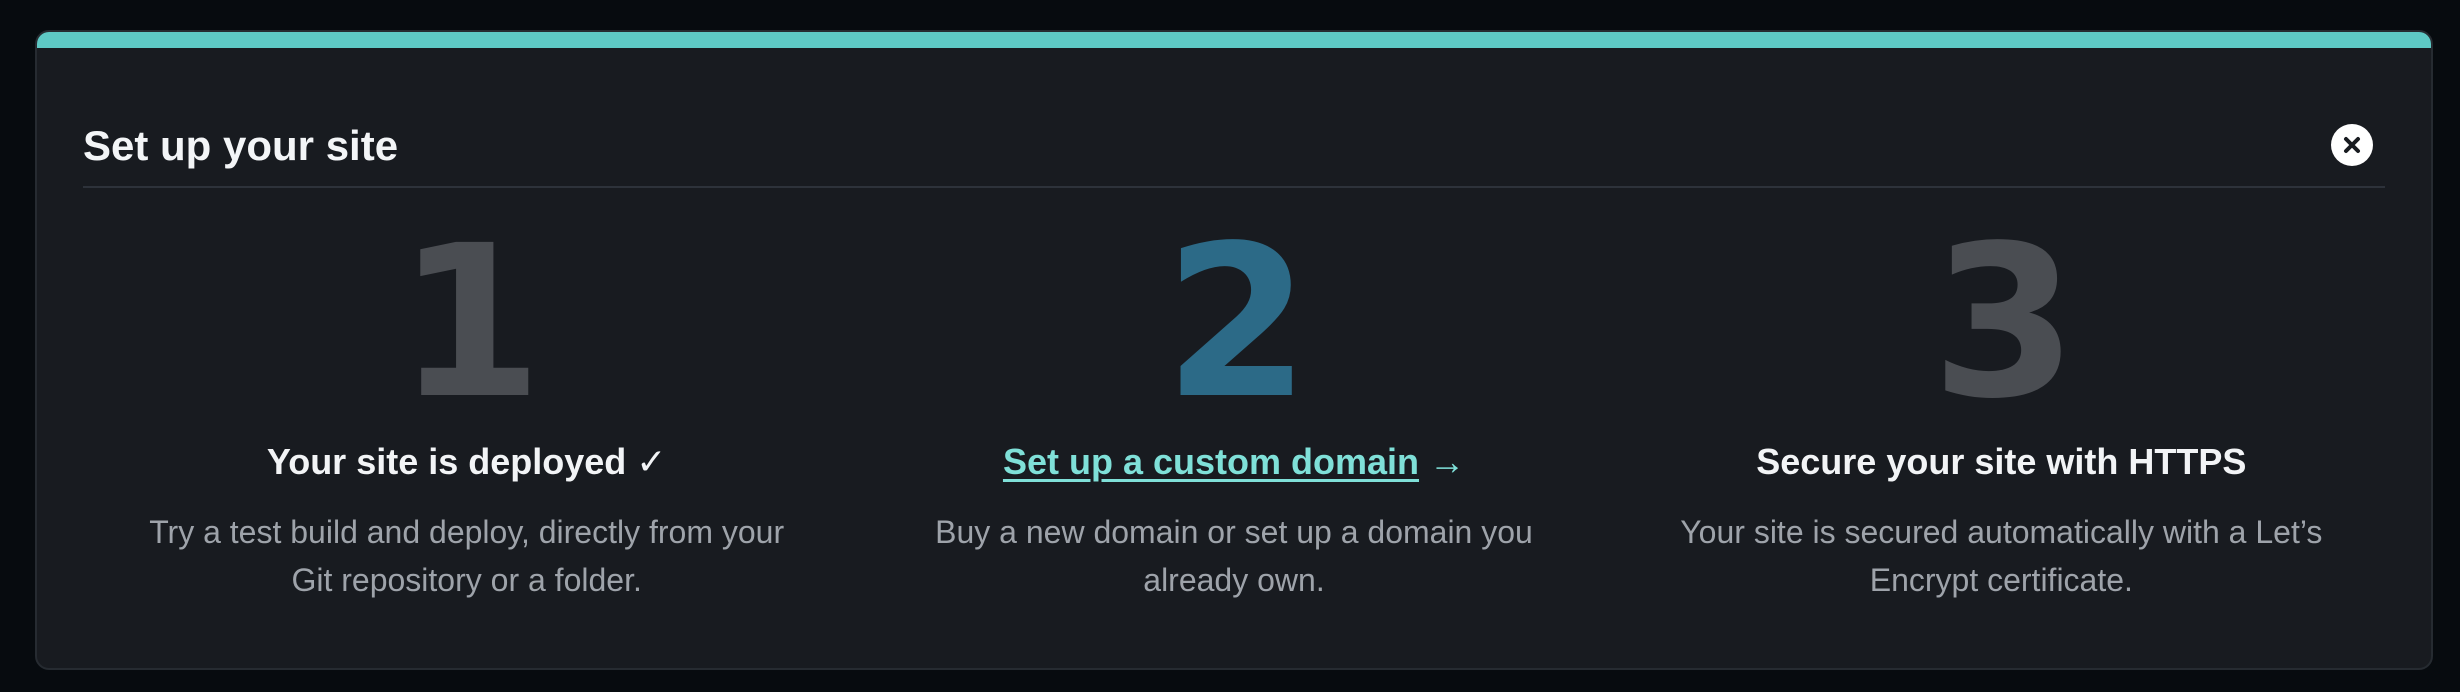 This screenshot has height=692, width=2460. Describe the element at coordinates (1234, 40) in the screenshot. I see `accent-bar` at that location.